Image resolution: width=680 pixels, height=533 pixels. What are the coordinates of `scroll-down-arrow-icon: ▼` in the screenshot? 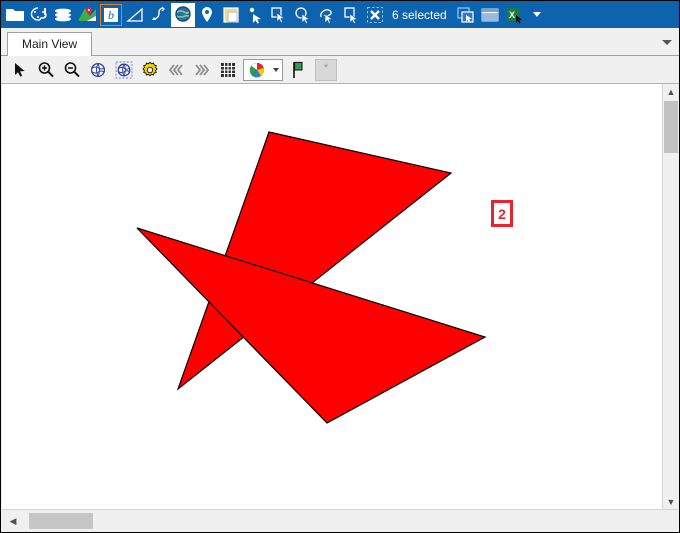 It's located at (671, 502).